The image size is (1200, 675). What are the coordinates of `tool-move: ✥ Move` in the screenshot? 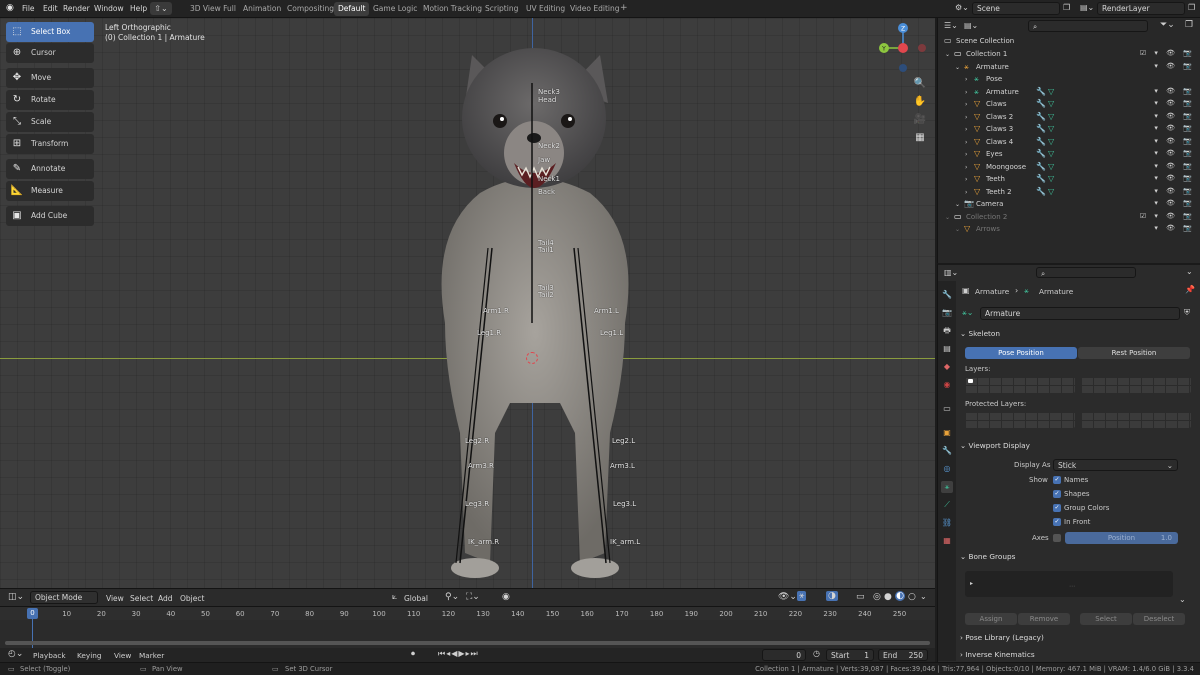 It's located at (50, 78).